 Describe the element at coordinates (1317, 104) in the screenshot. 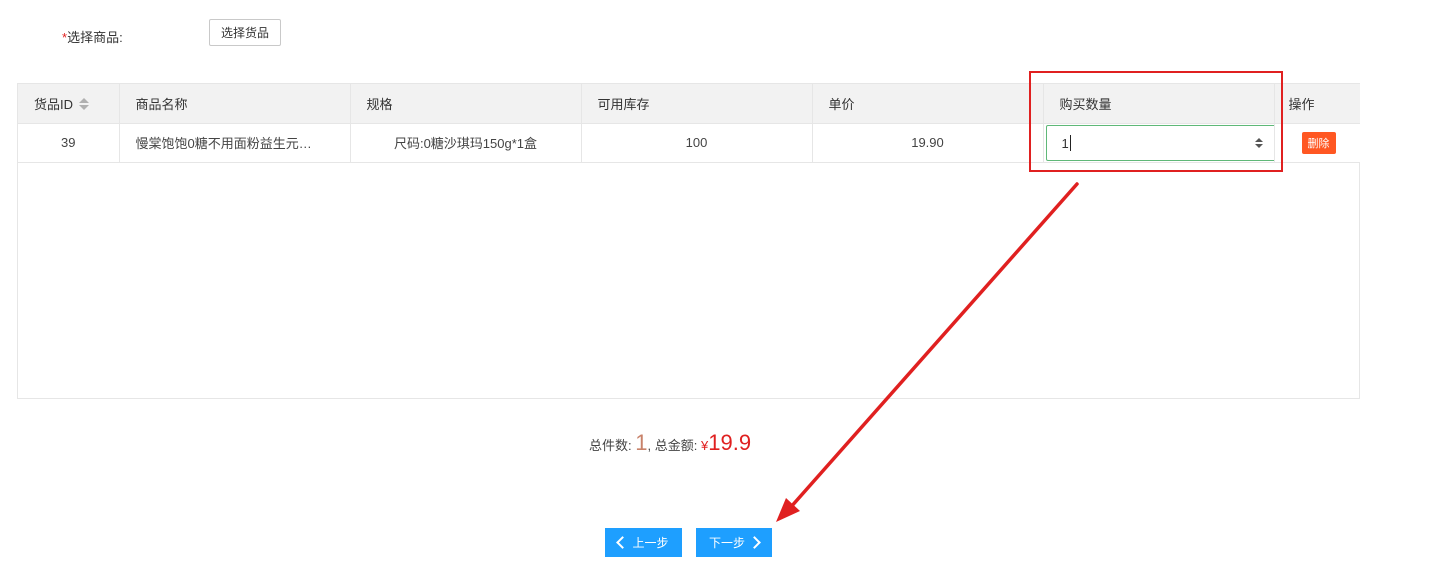

I see `col-header-action: 操作` at that location.